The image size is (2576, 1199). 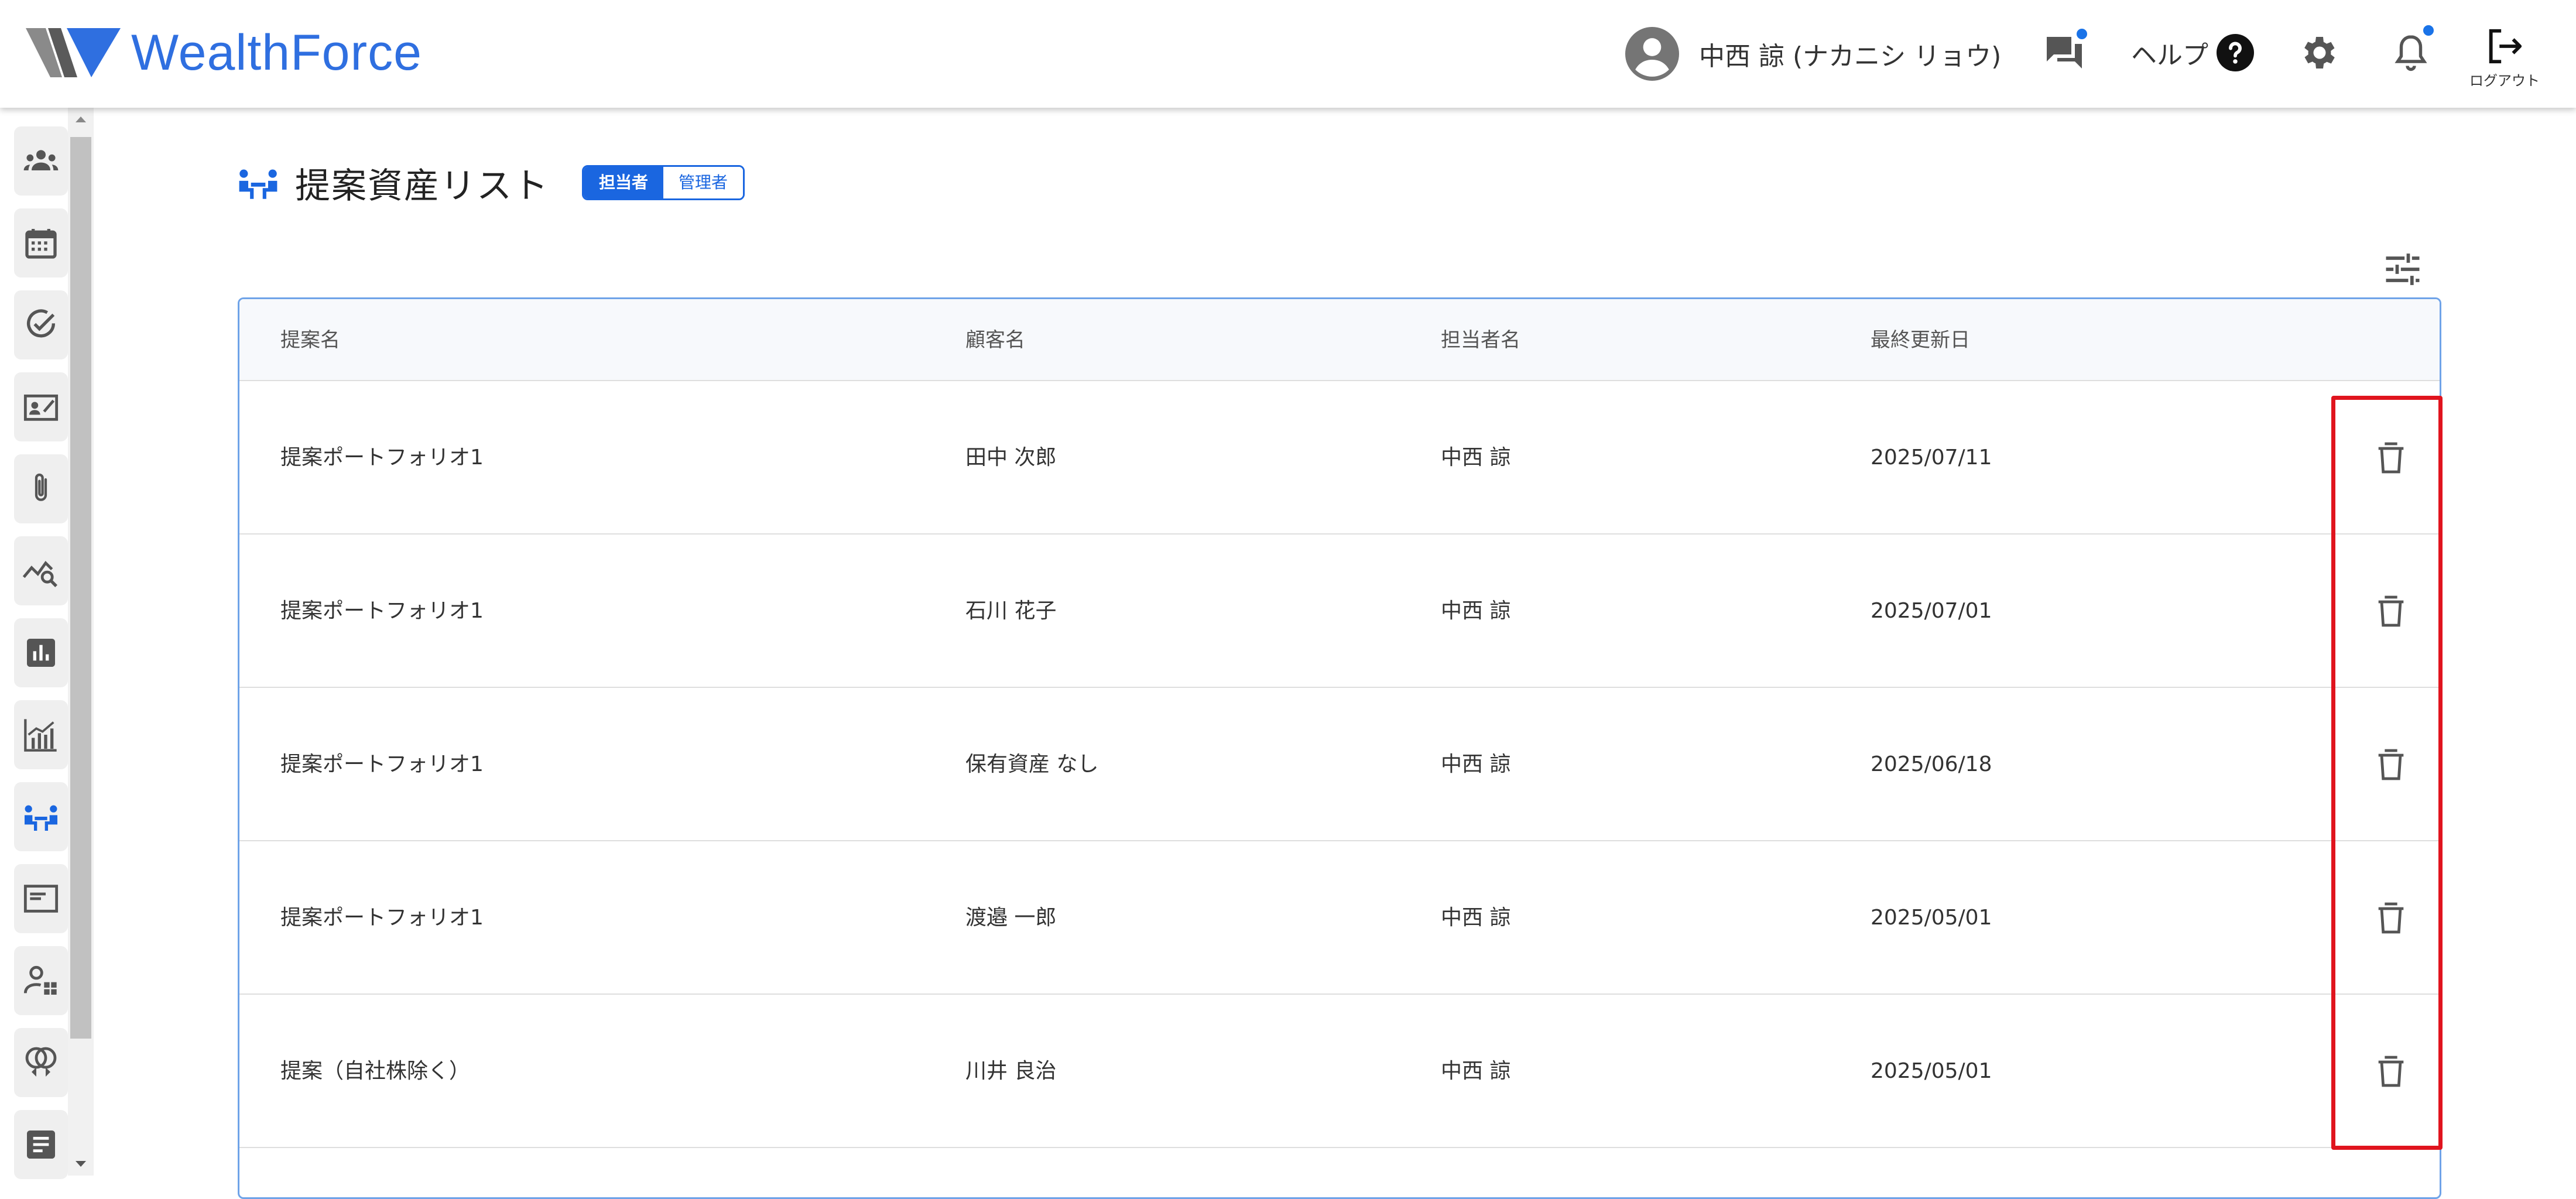 I want to click on sidebar-item-proposals, so click(x=41, y=816).